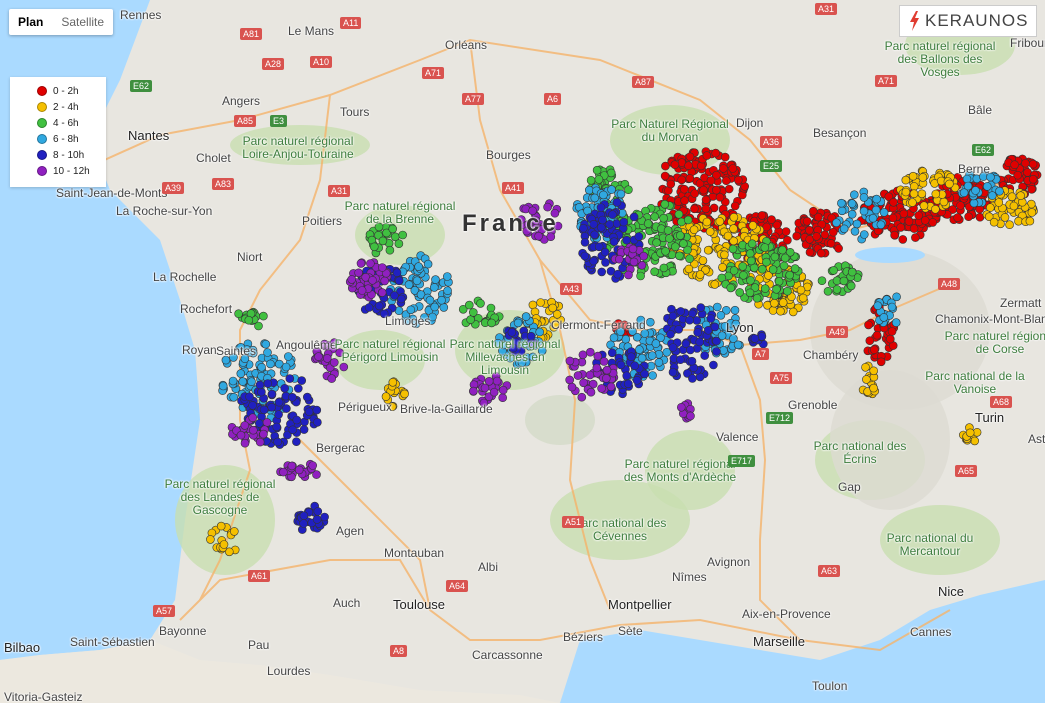 The height and width of the screenshot is (703, 1045). Describe the element at coordinates (58, 132) in the screenshot. I see `age-legend: 0 - 2h 2 - 4h 4 - 6h 6 - 8h 8 - 10h 10 - 12h` at that location.